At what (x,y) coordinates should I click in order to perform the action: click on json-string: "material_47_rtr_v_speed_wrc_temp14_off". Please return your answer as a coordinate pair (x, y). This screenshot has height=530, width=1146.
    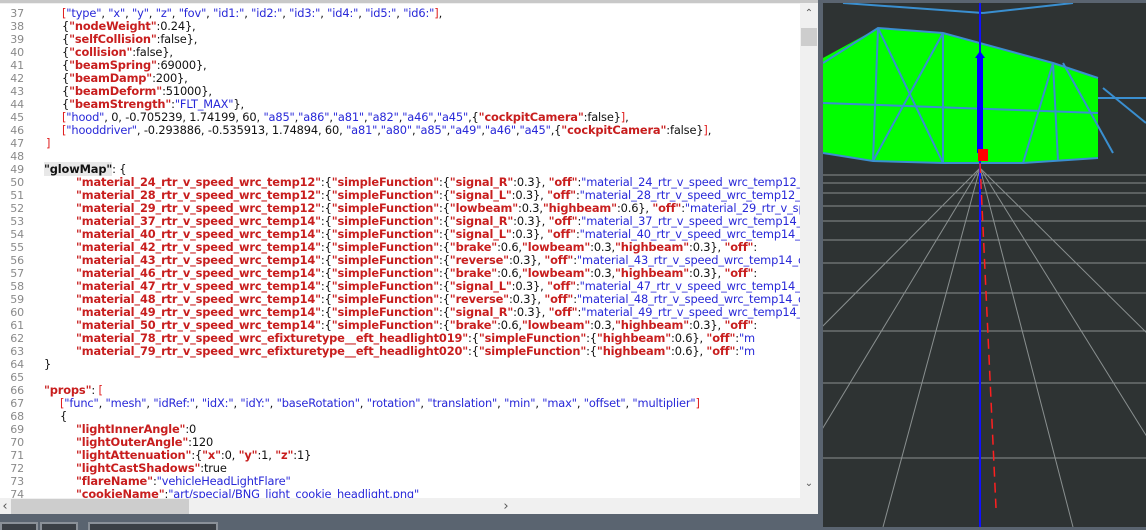
    Looking at the image, I should click on (689, 286).